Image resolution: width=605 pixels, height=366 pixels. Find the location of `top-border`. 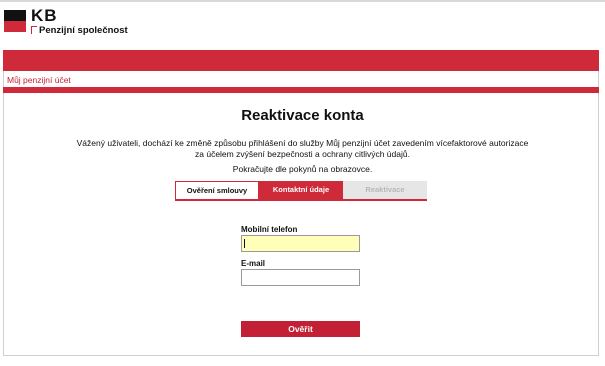

top-border is located at coordinates (302, 1).